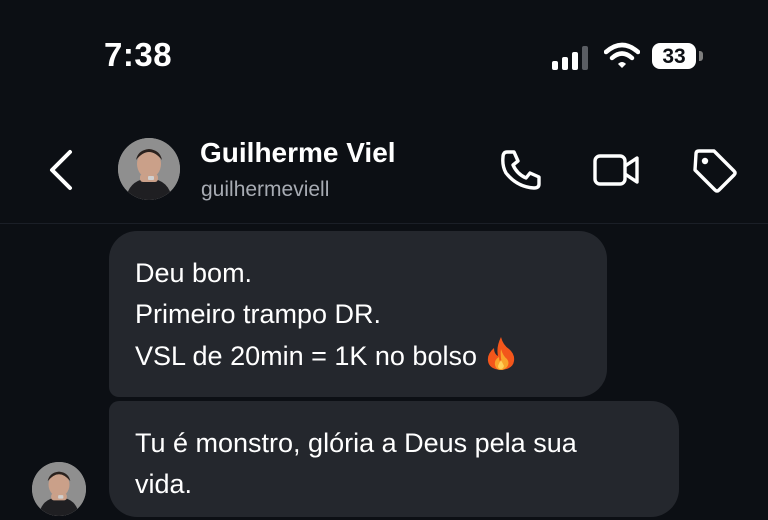  I want to click on video-camera-icon, so click(616, 170).